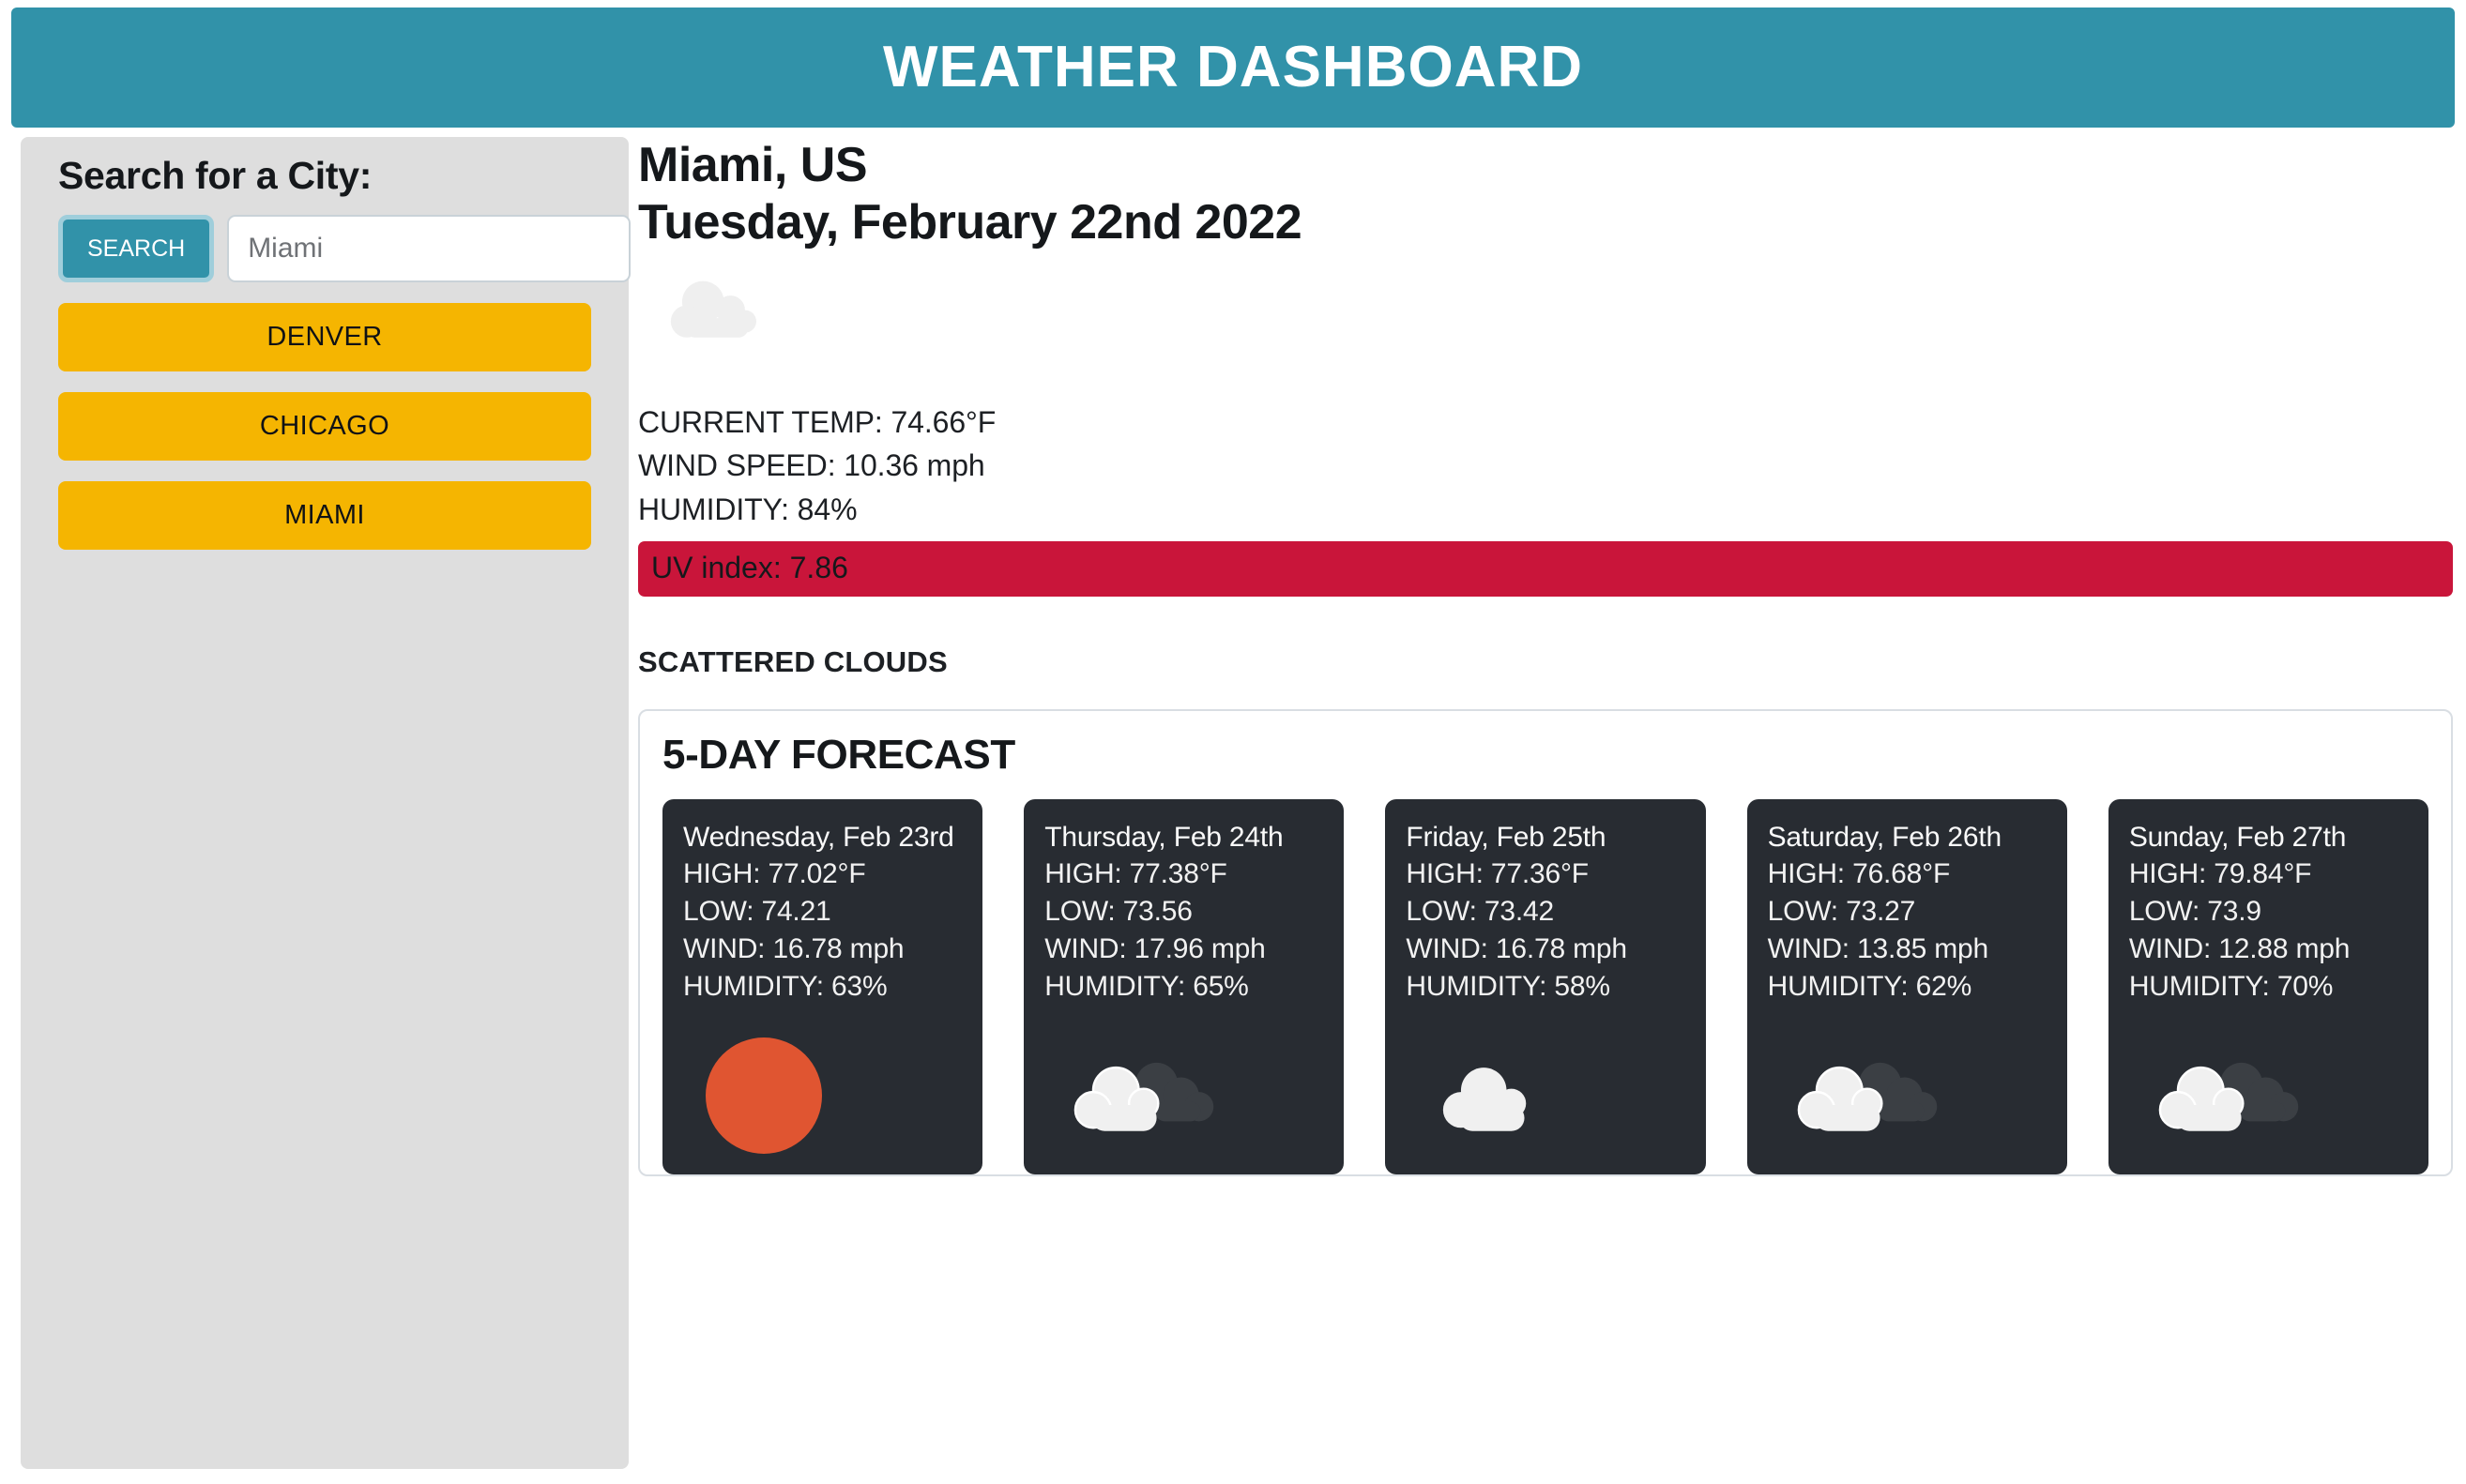  What do you see at coordinates (2220, 873) in the screenshot?
I see `forecast-high: HIGH: 79.84°F` at bounding box center [2220, 873].